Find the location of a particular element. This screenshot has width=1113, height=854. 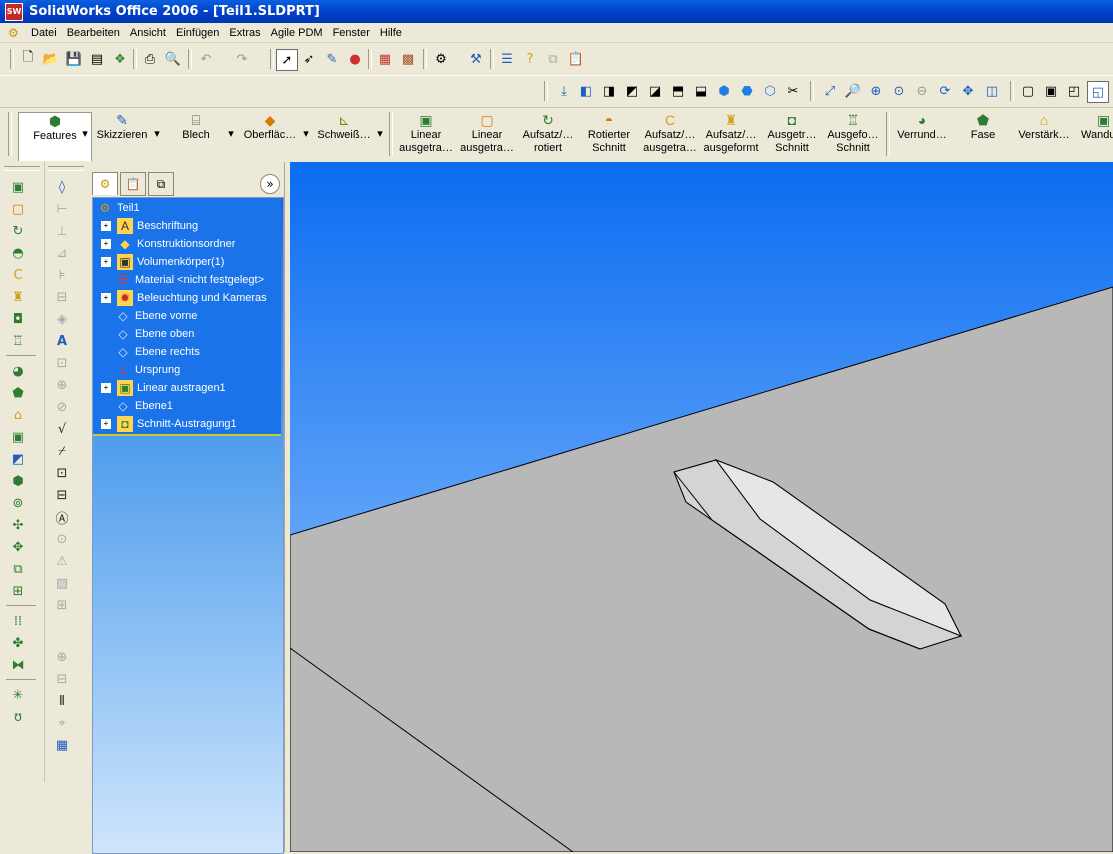

magnetic-line-icon: ⊘ is located at coordinates (62, 407).